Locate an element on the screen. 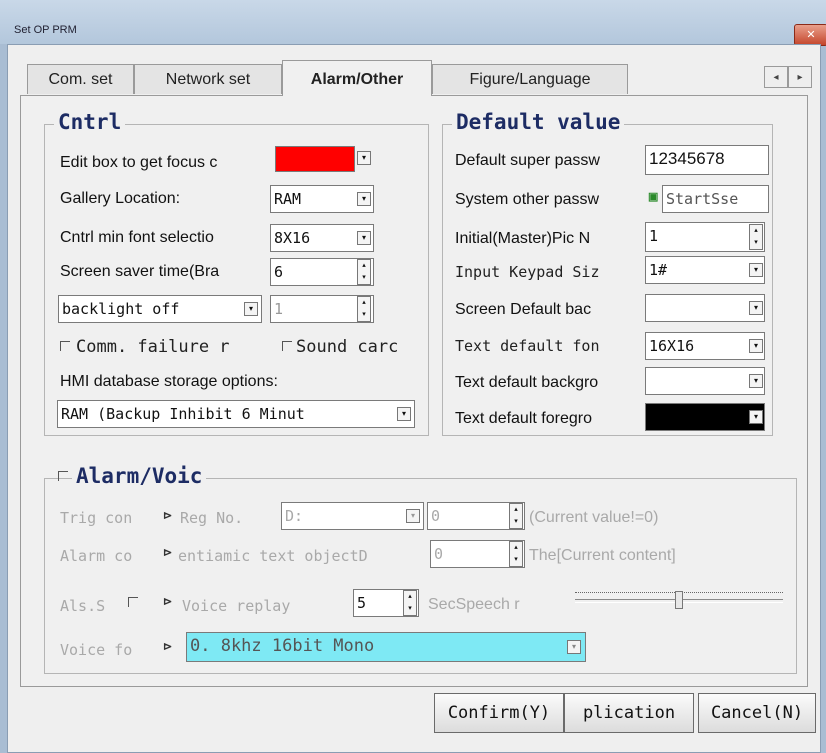  application-button: plication is located at coordinates (629, 713).